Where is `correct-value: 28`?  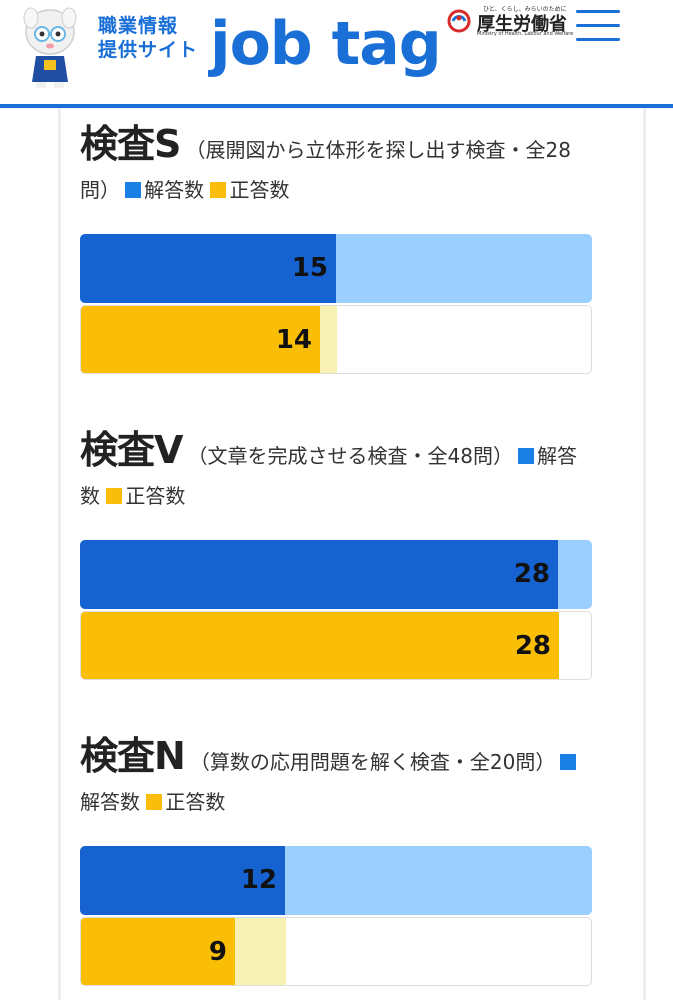
correct-value: 28 is located at coordinates (532, 646).